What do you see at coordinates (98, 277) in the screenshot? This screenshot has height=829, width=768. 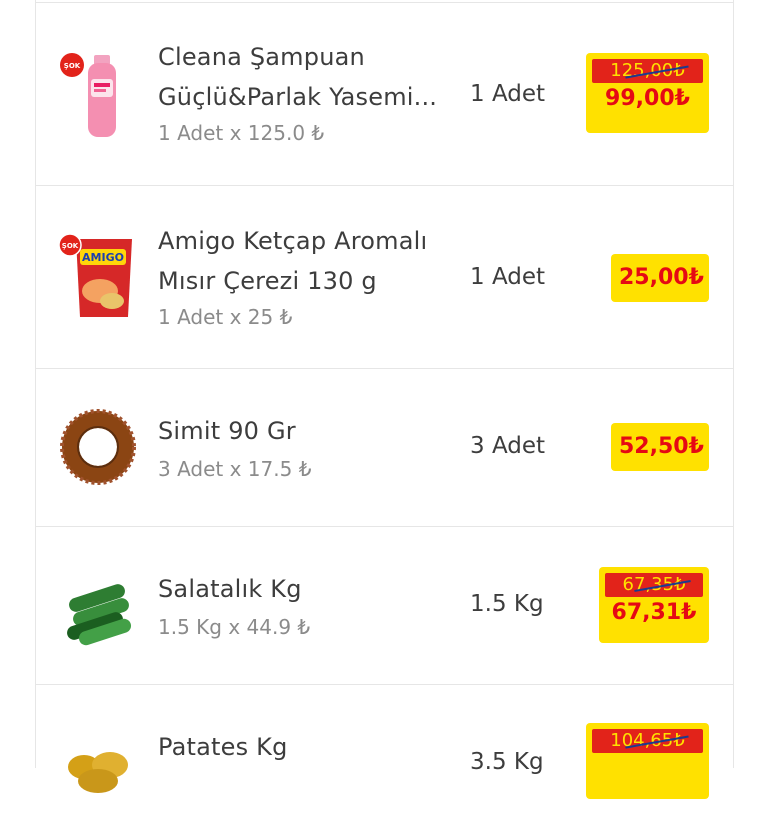 I see `snack-bag-icon: AMIGO ŞOK` at bounding box center [98, 277].